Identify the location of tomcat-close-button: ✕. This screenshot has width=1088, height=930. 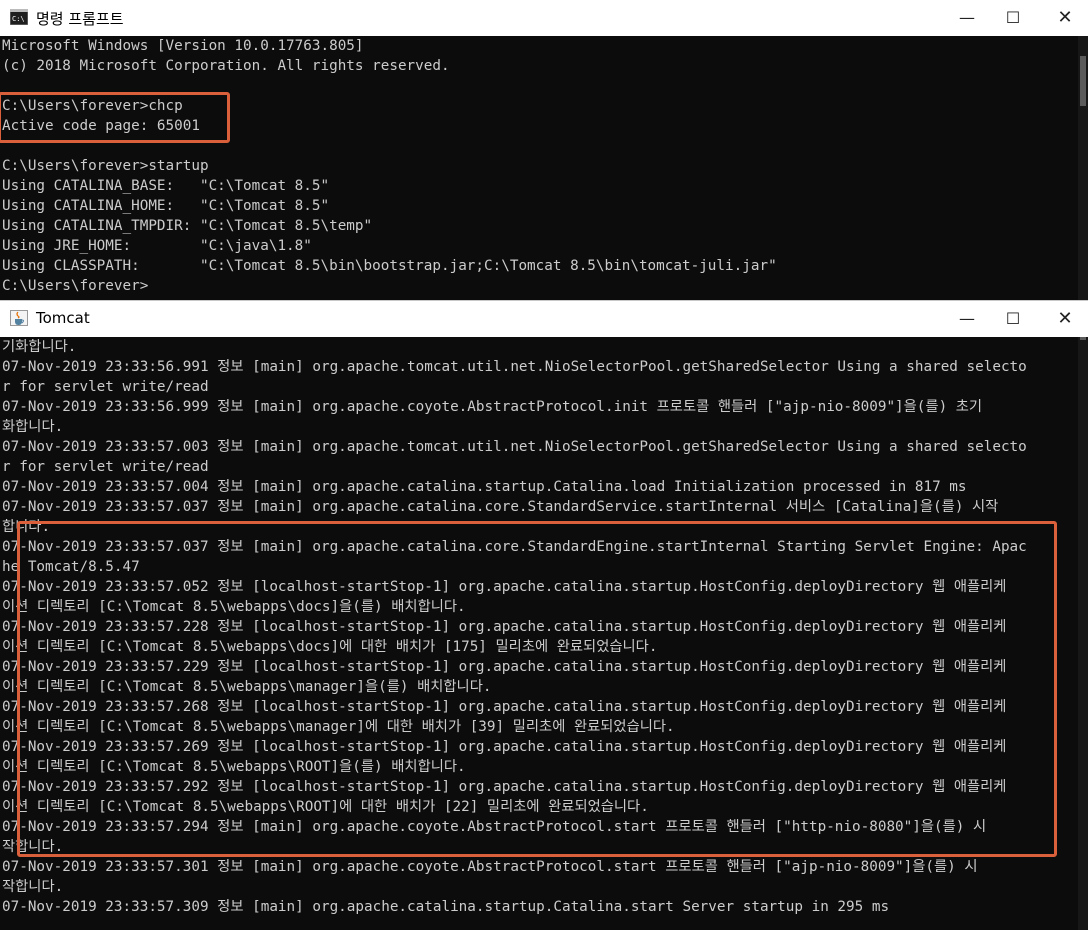
(1065, 319).